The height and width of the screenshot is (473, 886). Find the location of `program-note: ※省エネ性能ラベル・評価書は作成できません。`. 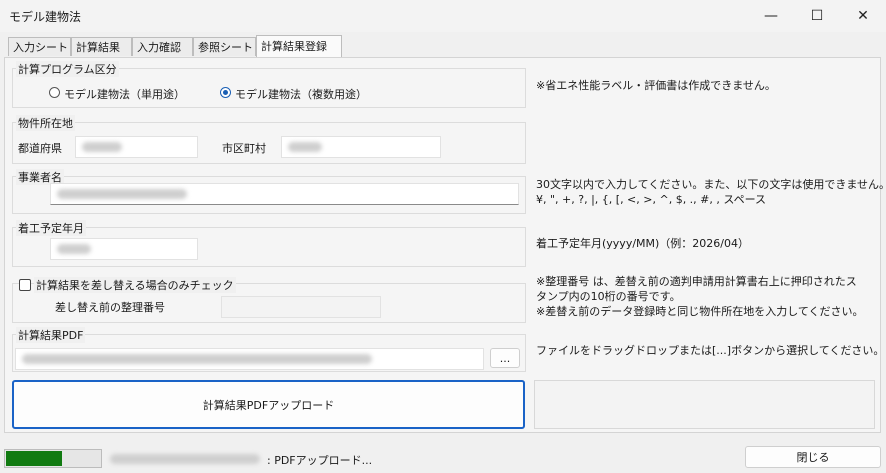

program-note: ※省エネ性能ラベル・評価書は作成できません。 is located at coordinates (656, 85).